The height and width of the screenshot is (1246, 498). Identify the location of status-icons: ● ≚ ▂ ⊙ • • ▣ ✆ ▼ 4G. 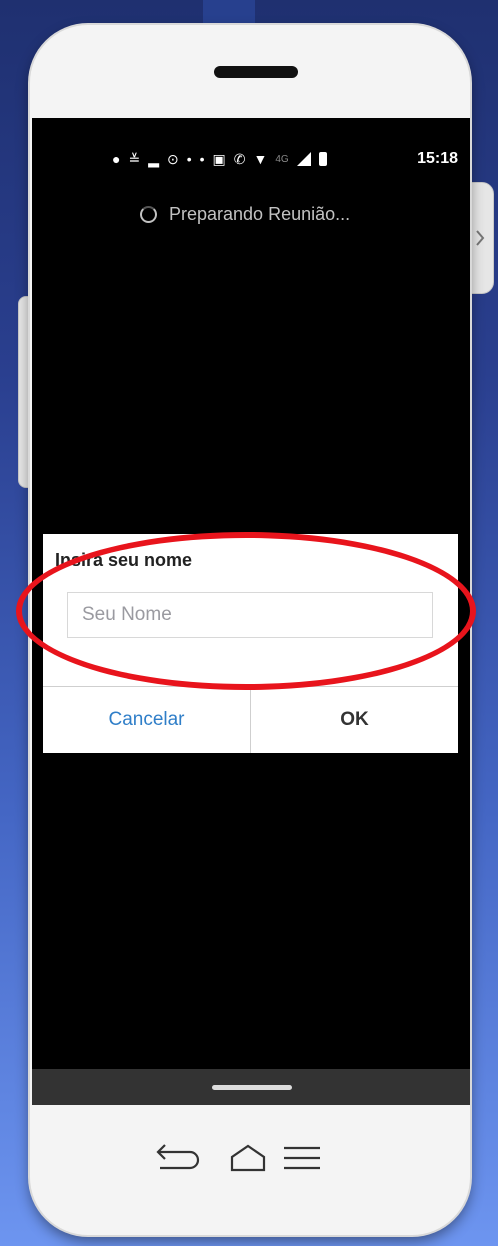
(219, 159).